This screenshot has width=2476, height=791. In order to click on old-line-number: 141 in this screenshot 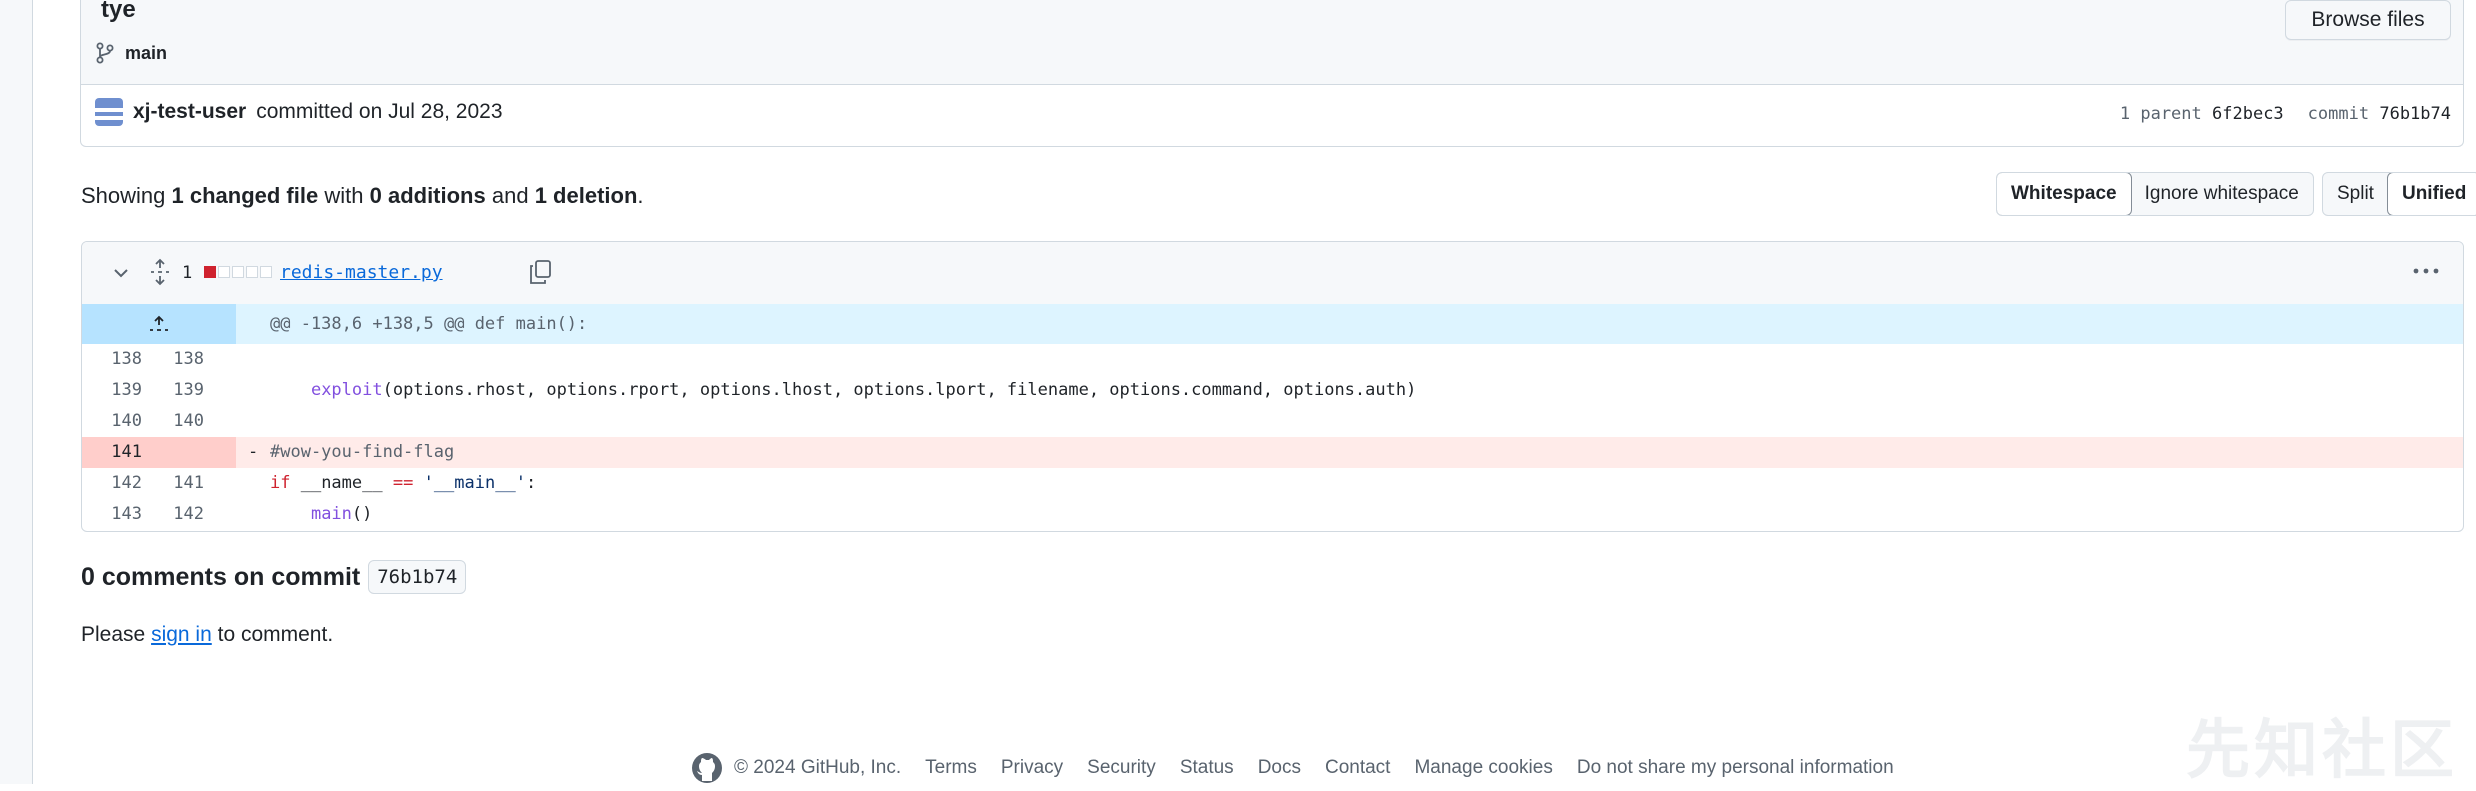, I will do `click(112, 452)`.